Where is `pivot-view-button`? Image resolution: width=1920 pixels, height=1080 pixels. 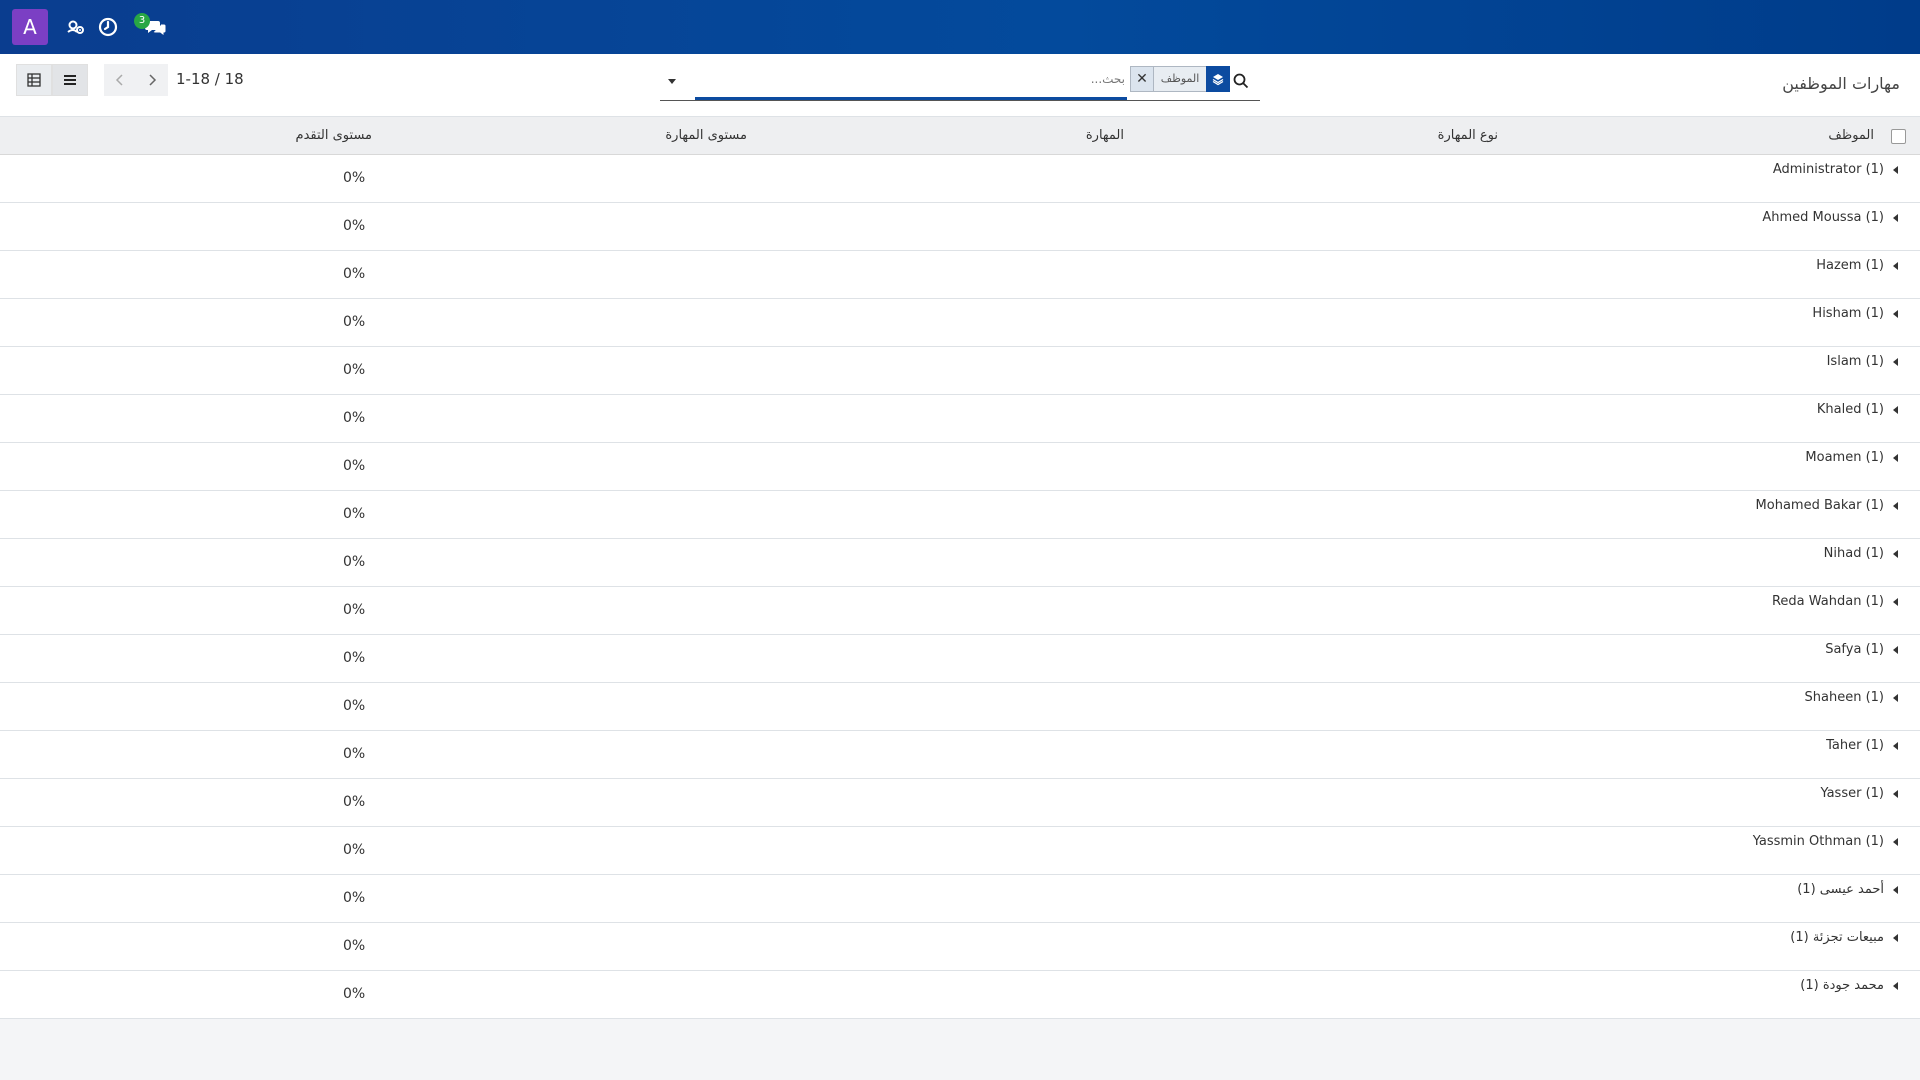 pivot-view-button is located at coordinates (34, 80).